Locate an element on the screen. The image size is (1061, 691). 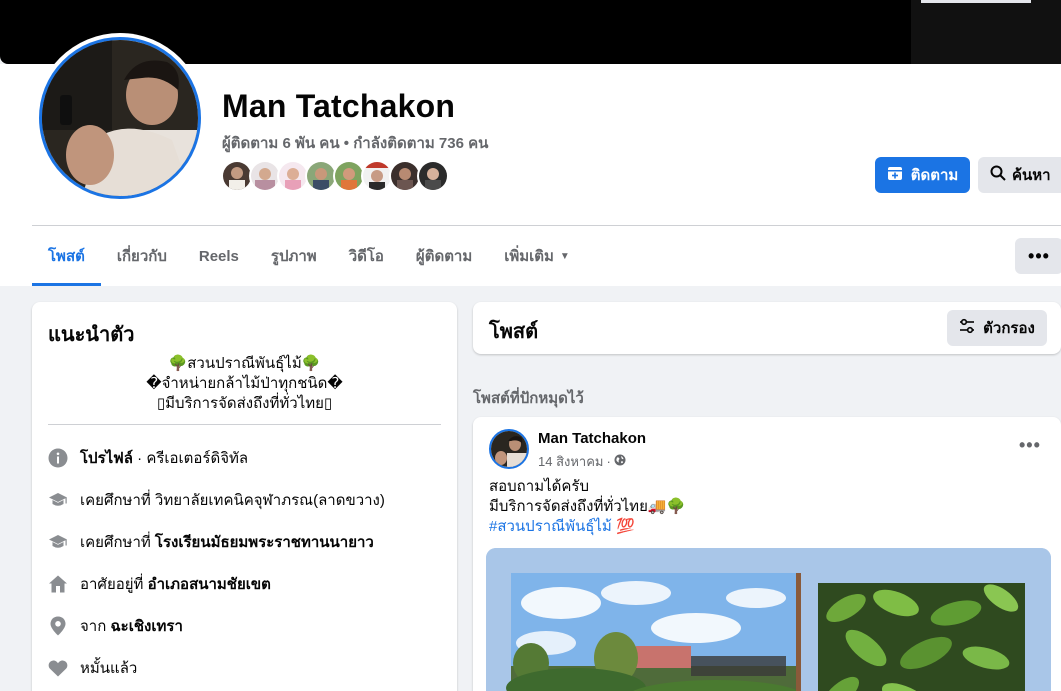
intro-bold-text: โปรไฟล์ is located at coordinates (106, 458).